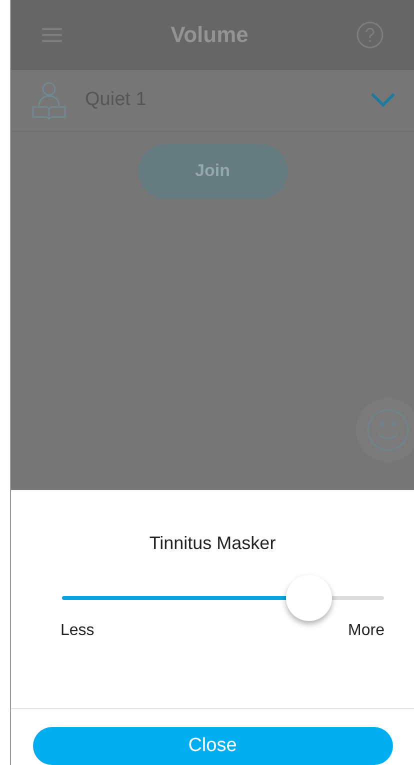  I want to click on sheet-title: Tinnitus Masker, so click(212, 543).